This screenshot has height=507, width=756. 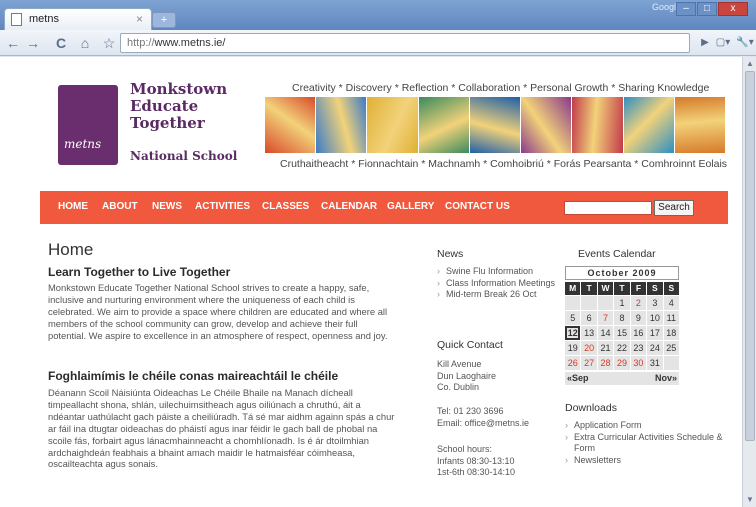 I want to click on page-icon, so click(x=16, y=19).